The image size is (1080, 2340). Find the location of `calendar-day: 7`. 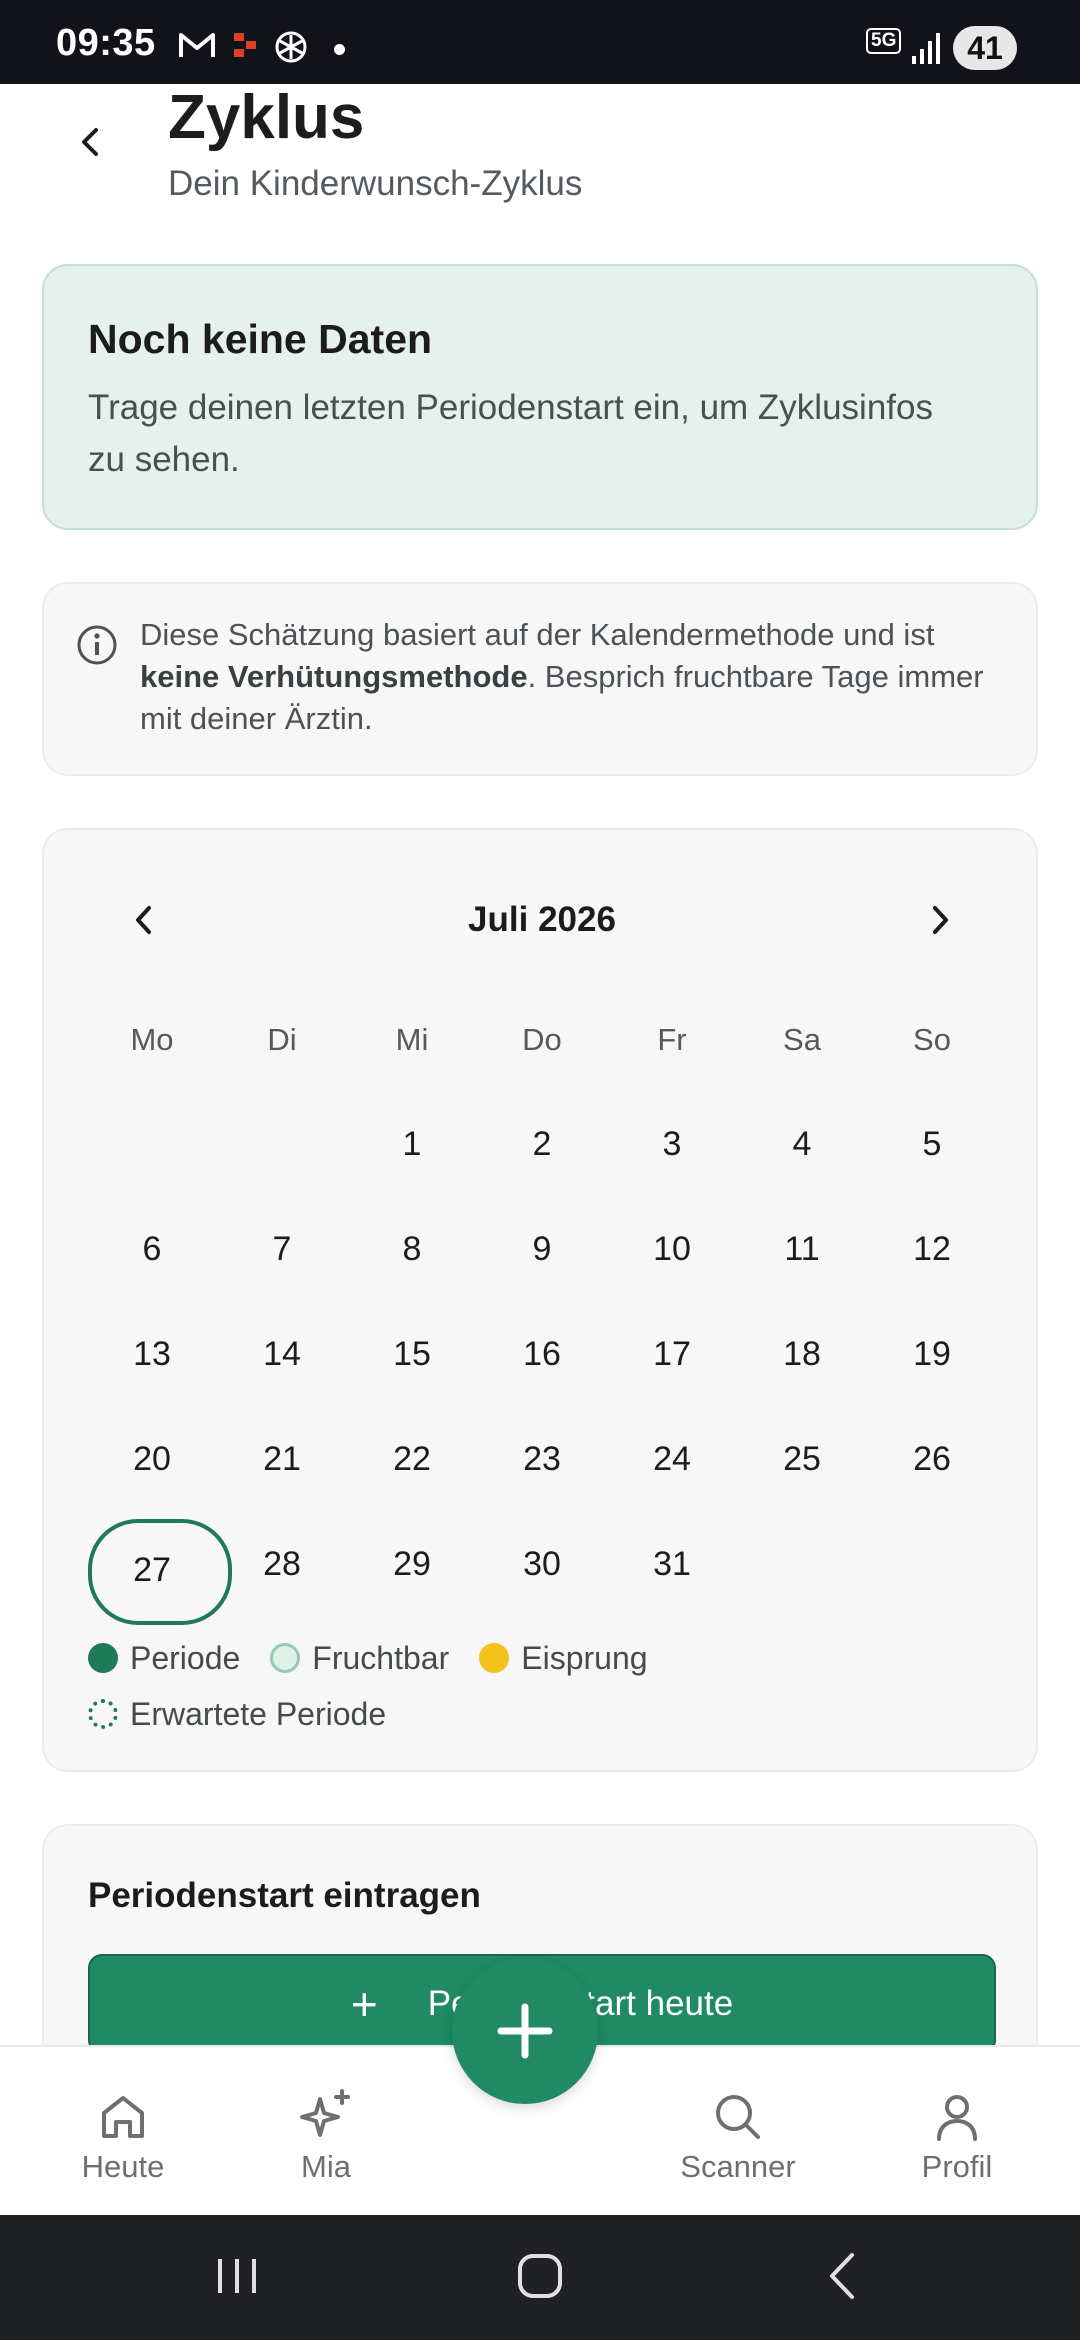

calendar-day: 7 is located at coordinates (282, 1249).